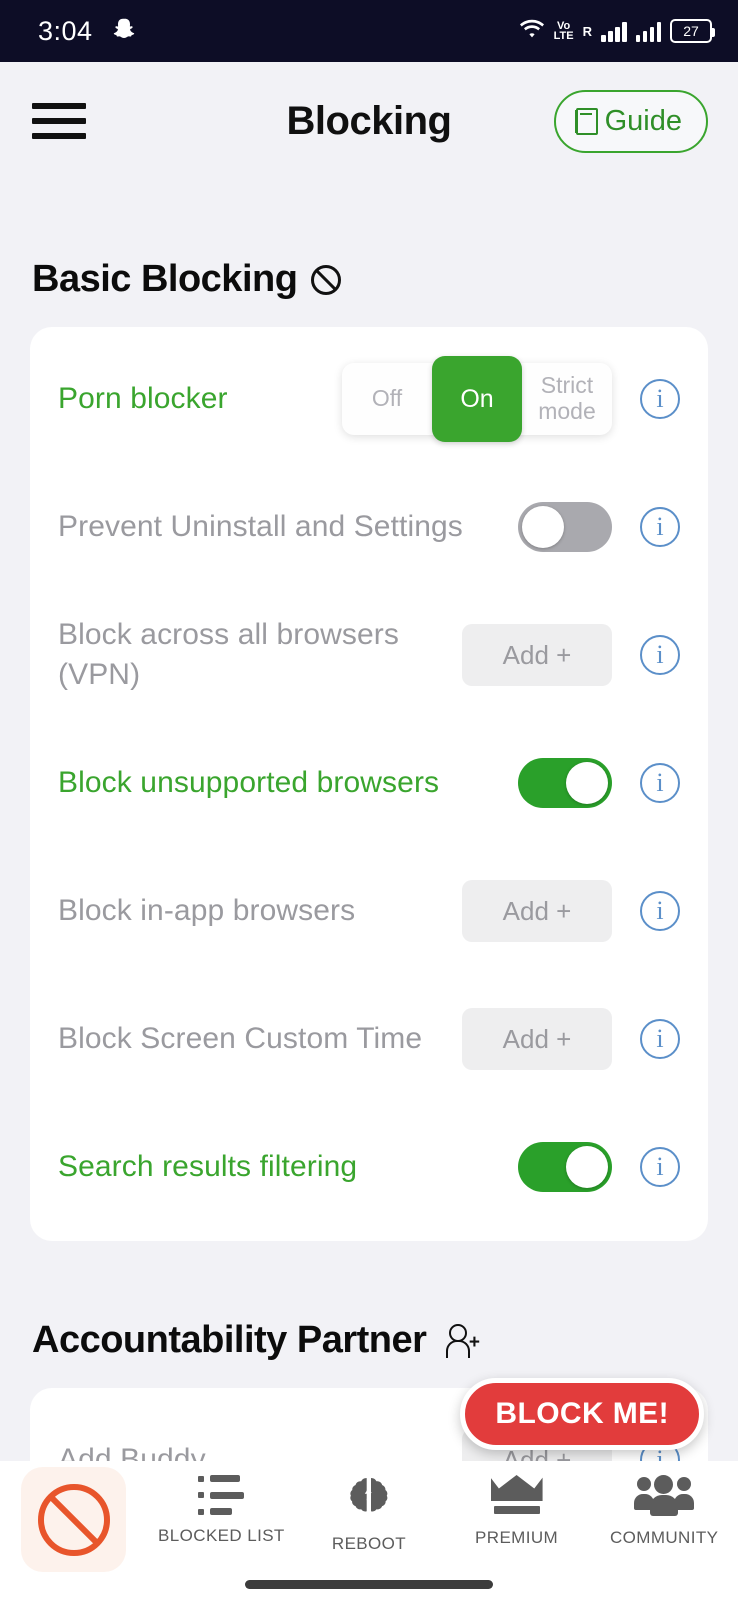 The height and width of the screenshot is (1600, 738). I want to click on nav-label-reboot: REBOOT, so click(369, 1543).